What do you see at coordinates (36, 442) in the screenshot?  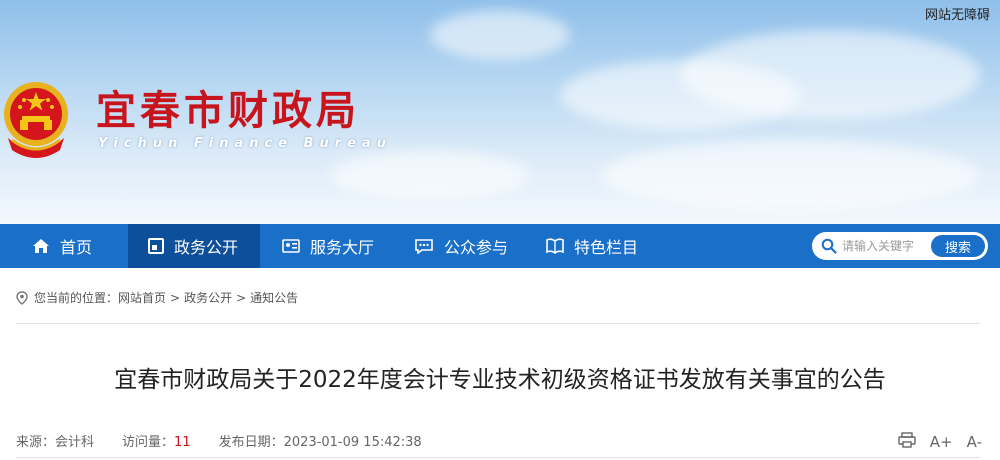 I see `source-label: 来源：` at bounding box center [36, 442].